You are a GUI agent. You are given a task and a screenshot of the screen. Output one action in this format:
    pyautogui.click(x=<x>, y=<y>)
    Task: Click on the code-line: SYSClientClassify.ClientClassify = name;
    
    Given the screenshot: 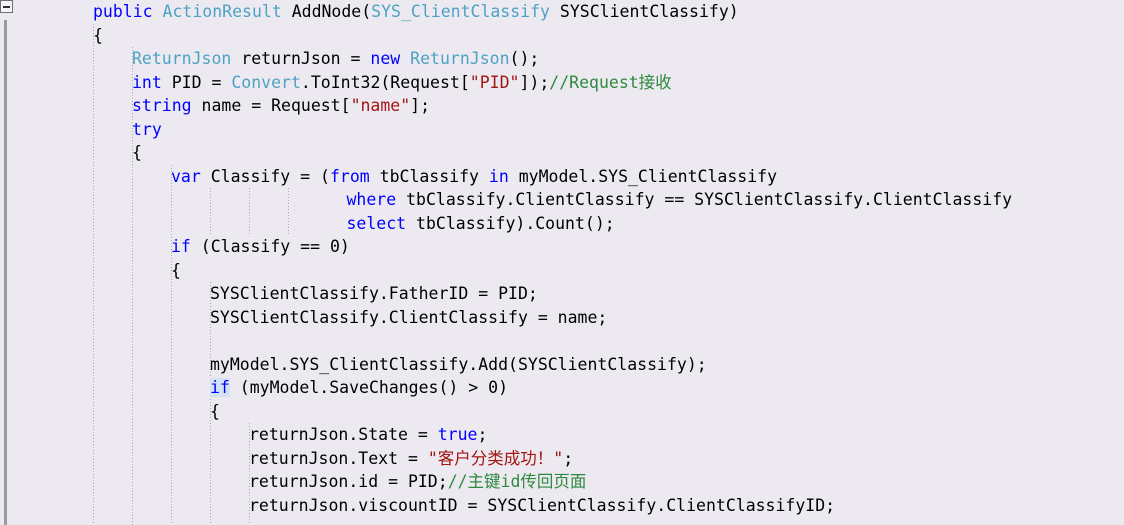 What is the action you would take?
    pyautogui.click(x=408, y=318)
    